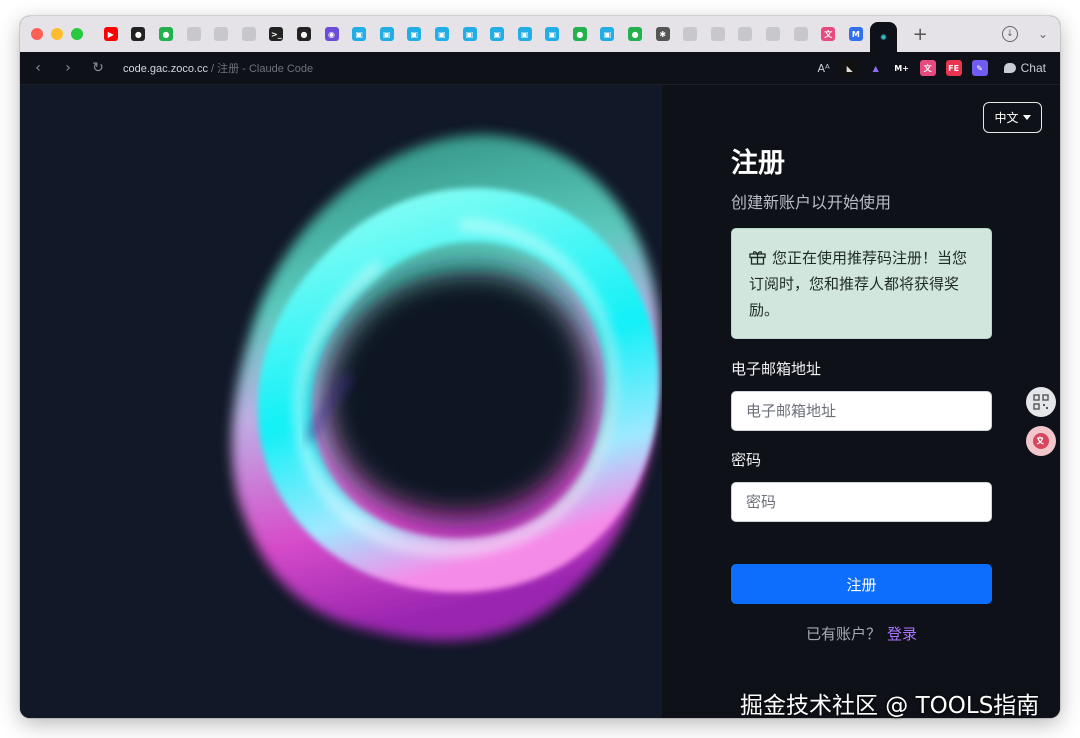  What do you see at coordinates (68, 68) in the screenshot?
I see `forward-icon: ›` at bounding box center [68, 68].